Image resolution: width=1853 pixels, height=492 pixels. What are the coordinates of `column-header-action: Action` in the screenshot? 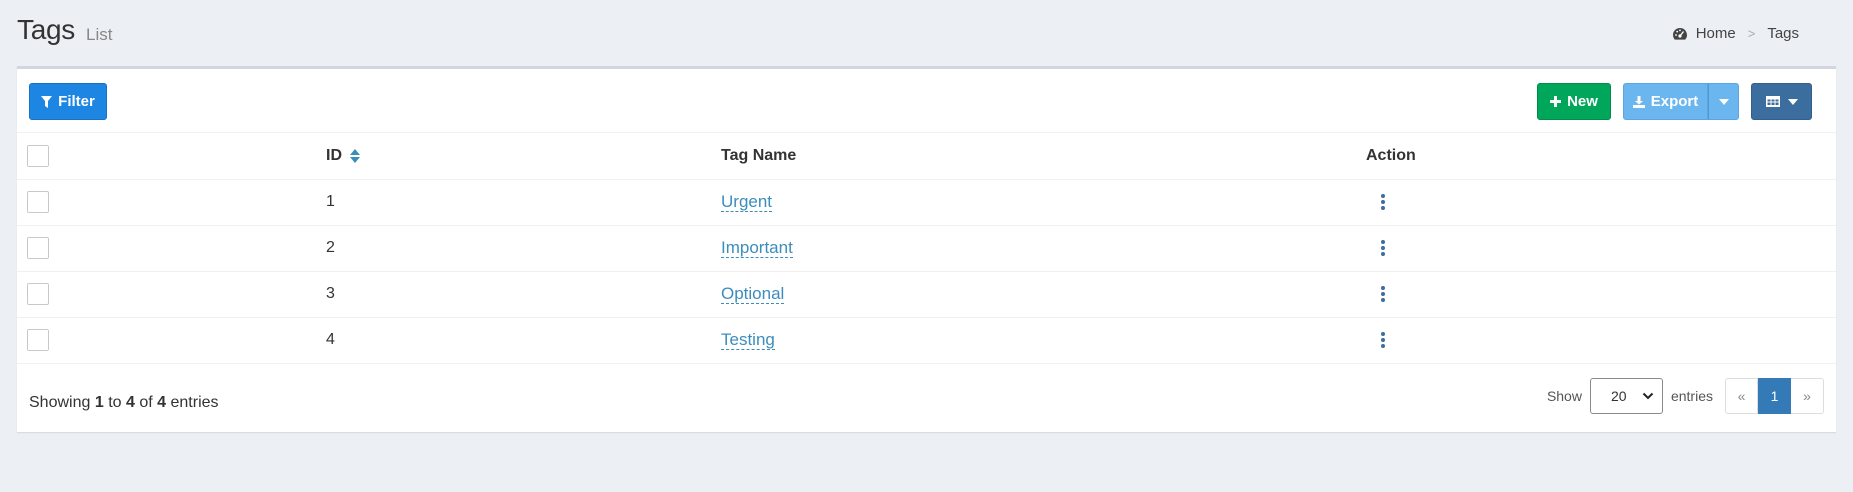 It's located at (1601, 156).